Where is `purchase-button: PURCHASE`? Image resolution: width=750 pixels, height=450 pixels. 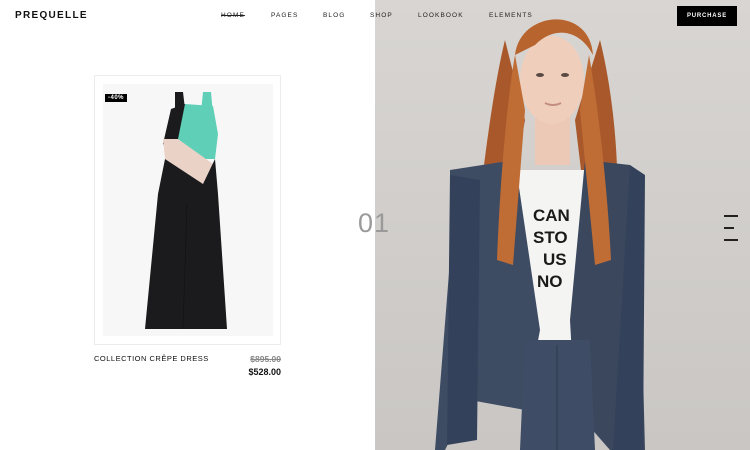
purchase-button: PURCHASE is located at coordinates (707, 16).